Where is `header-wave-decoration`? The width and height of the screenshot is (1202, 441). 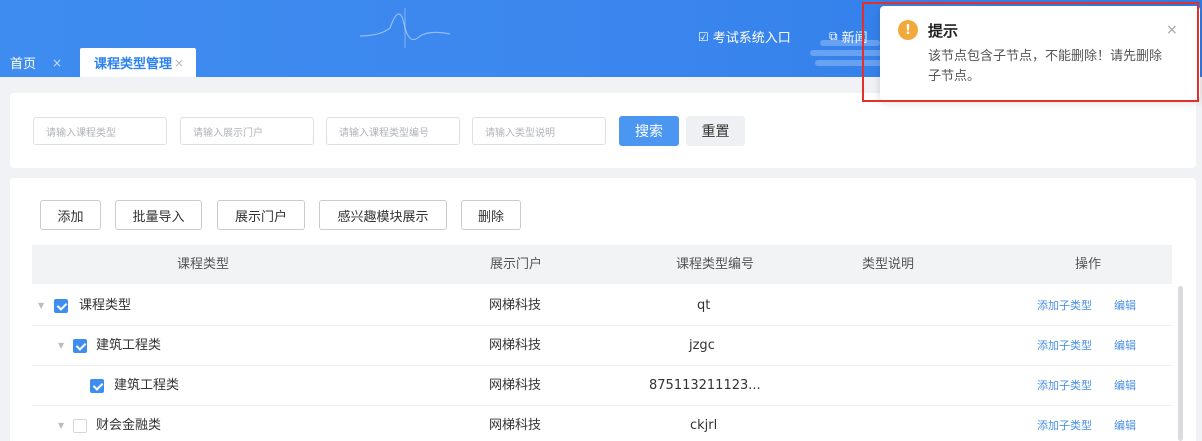 header-wave-decoration is located at coordinates (405, 28).